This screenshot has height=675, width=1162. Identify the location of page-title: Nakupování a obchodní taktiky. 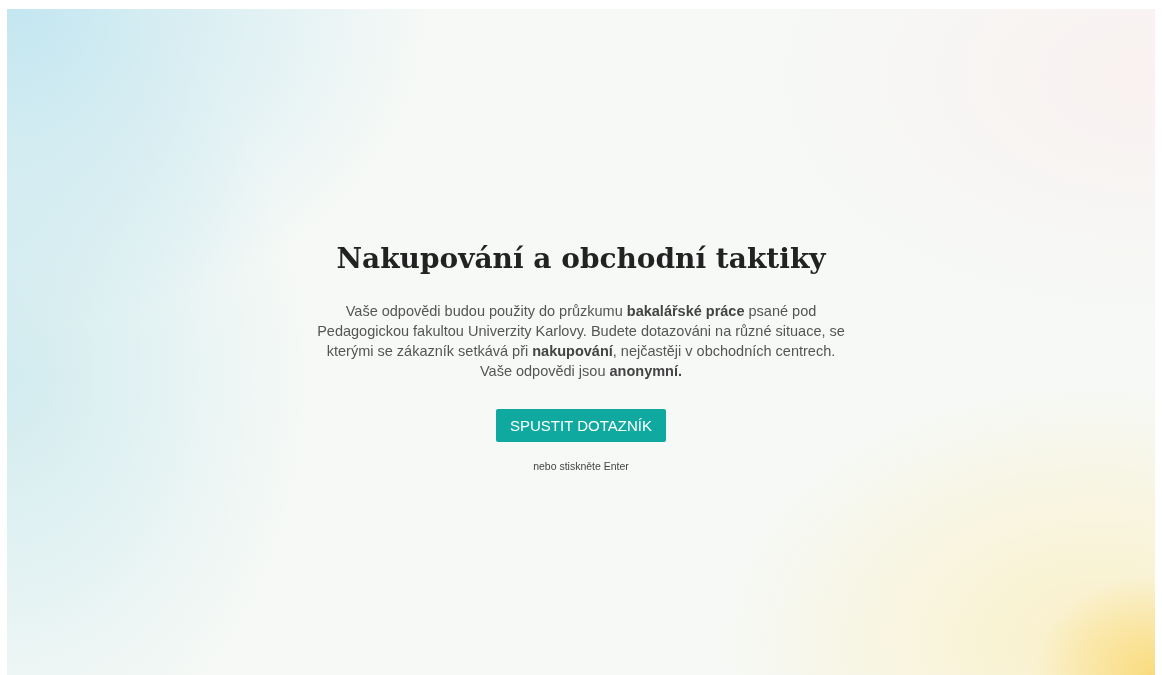
(581, 258).